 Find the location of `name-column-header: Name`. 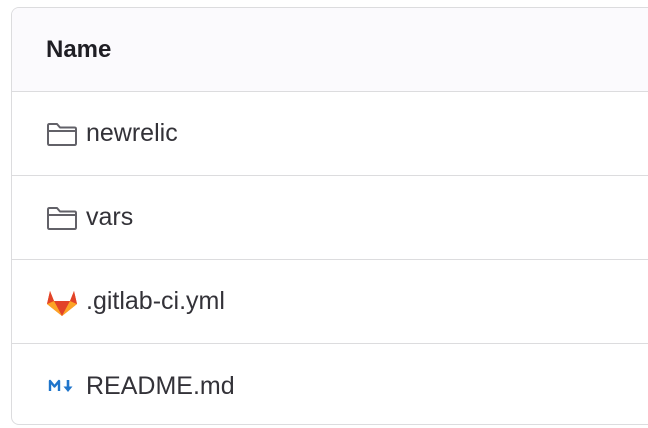

name-column-header: Name is located at coordinates (79, 49).